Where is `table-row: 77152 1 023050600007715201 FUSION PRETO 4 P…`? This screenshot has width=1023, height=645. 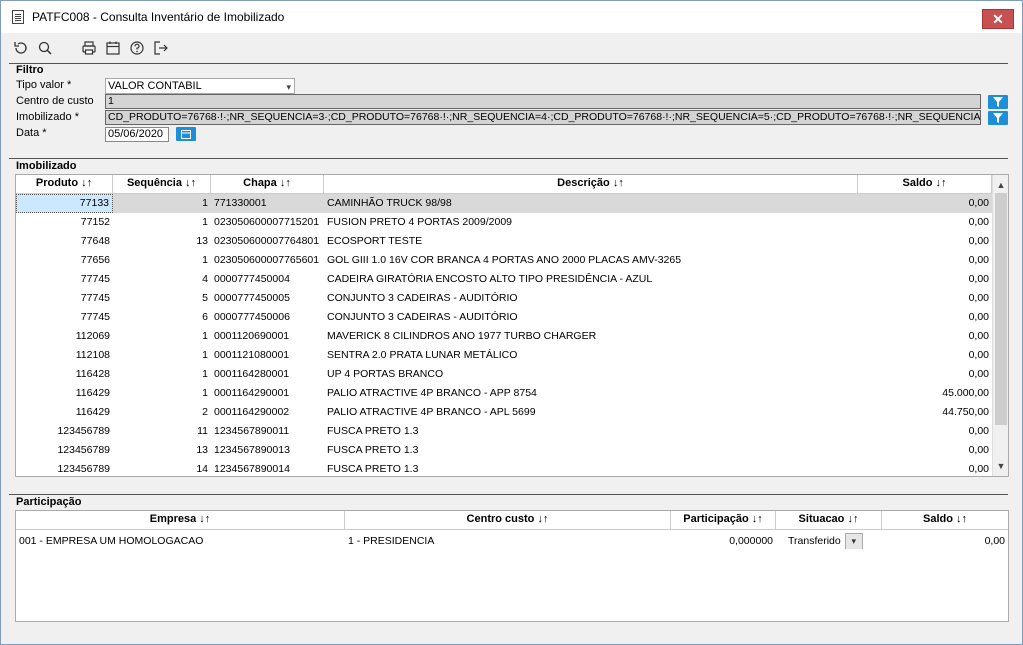 table-row: 77152 1 023050600007715201 FUSION PRETO 4 P… is located at coordinates (504, 222).